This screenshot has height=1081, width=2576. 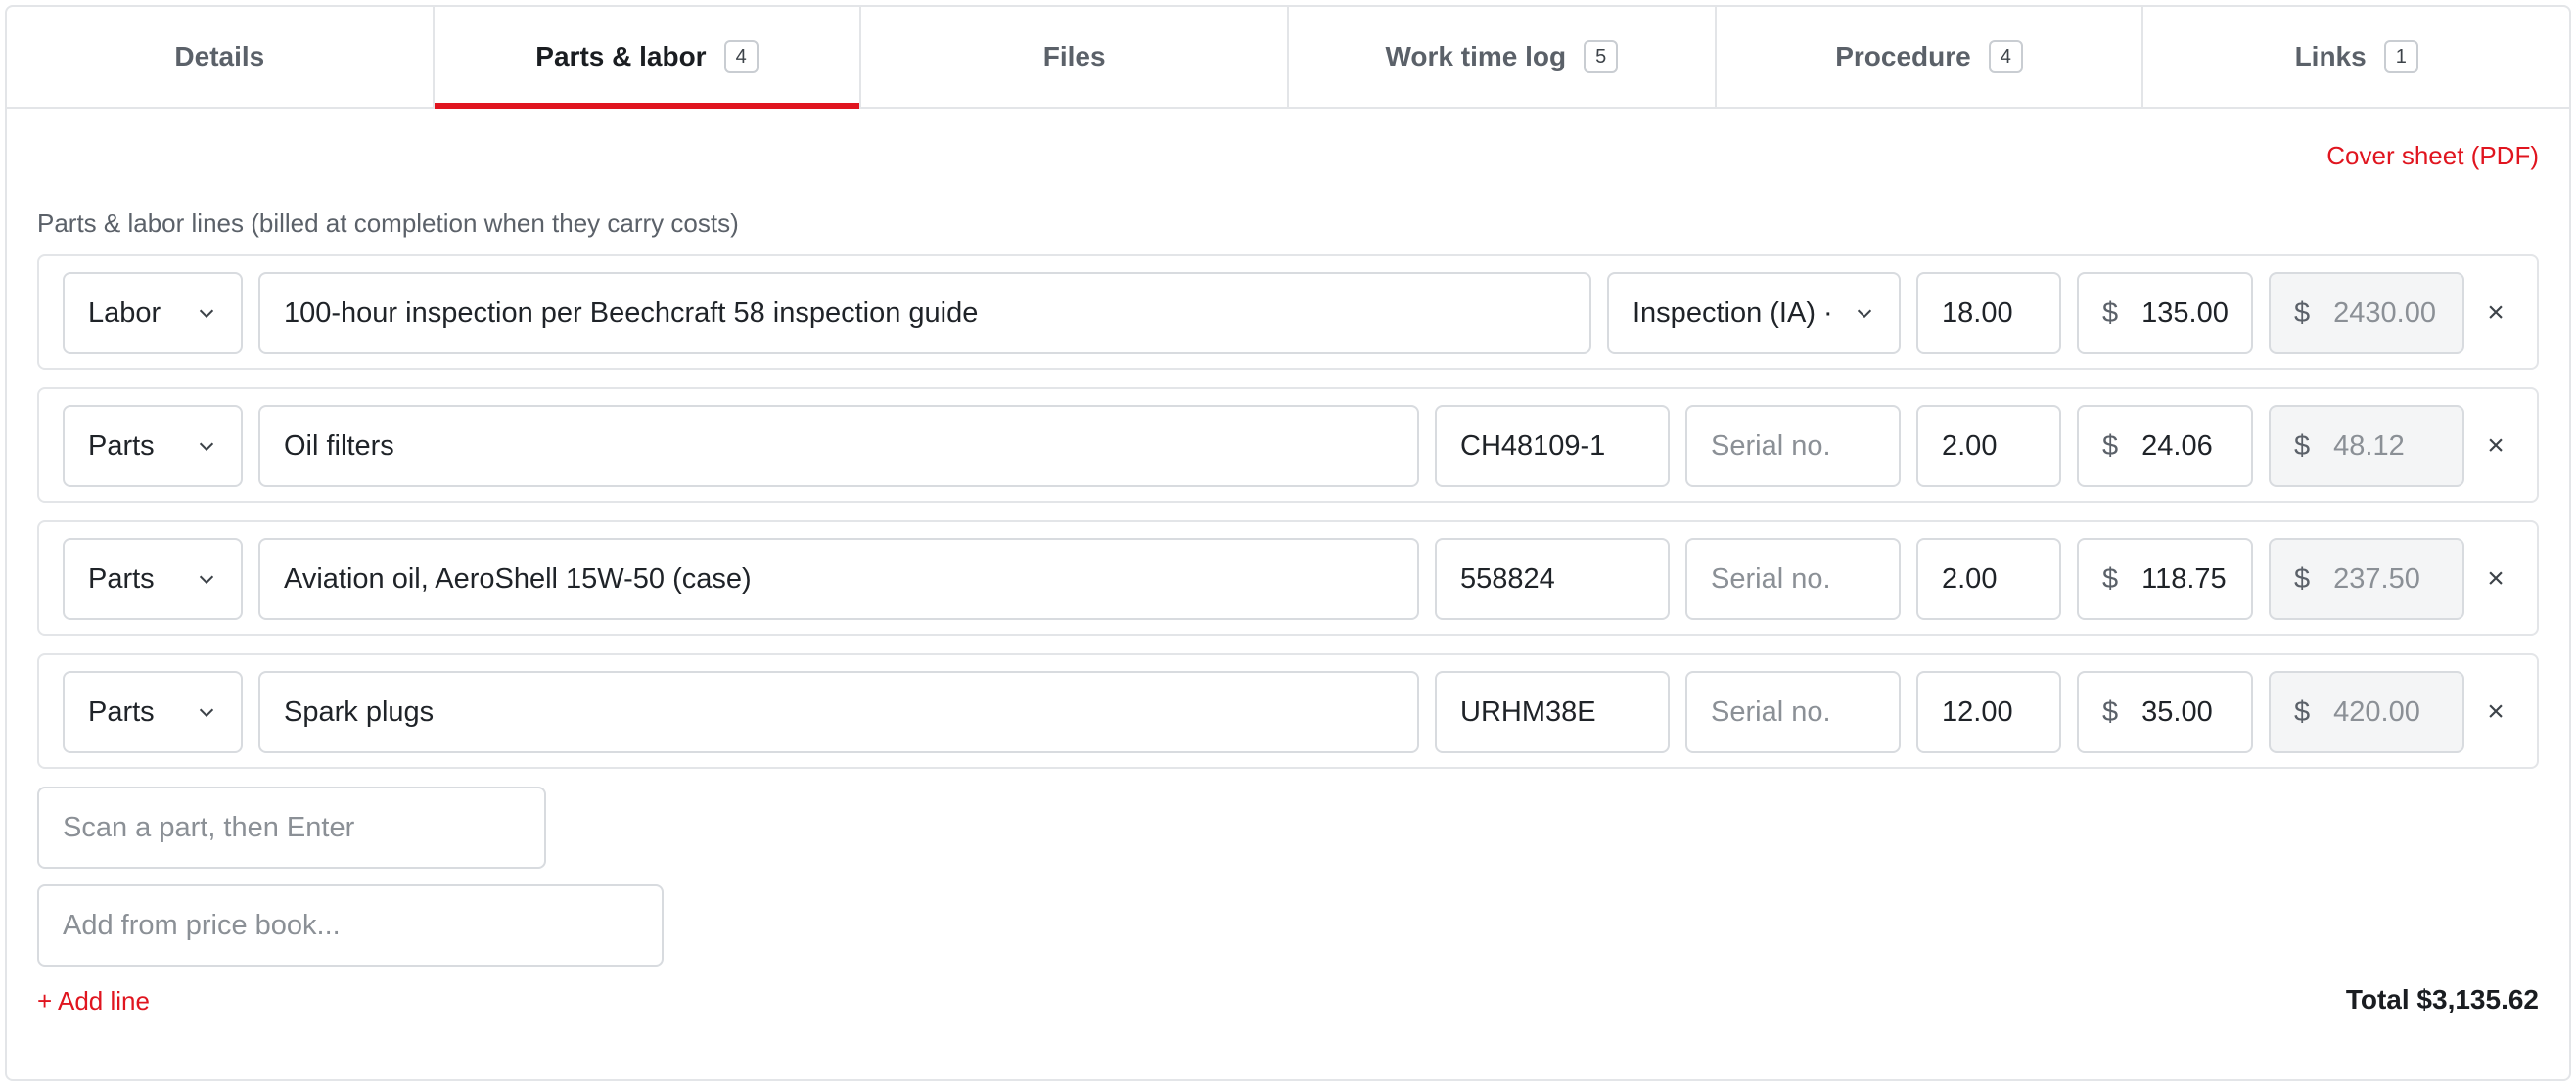 I want to click on description-input: Oil filters, so click(x=838, y=446).